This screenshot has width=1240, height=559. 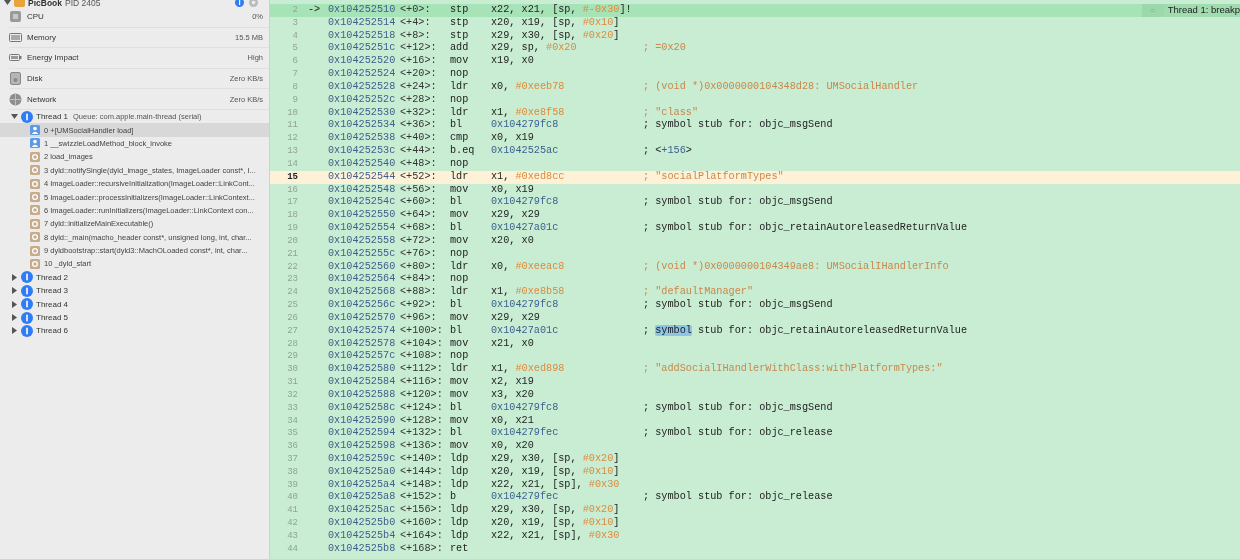 I want to click on address: 0x104252548, so click(x=362, y=190).